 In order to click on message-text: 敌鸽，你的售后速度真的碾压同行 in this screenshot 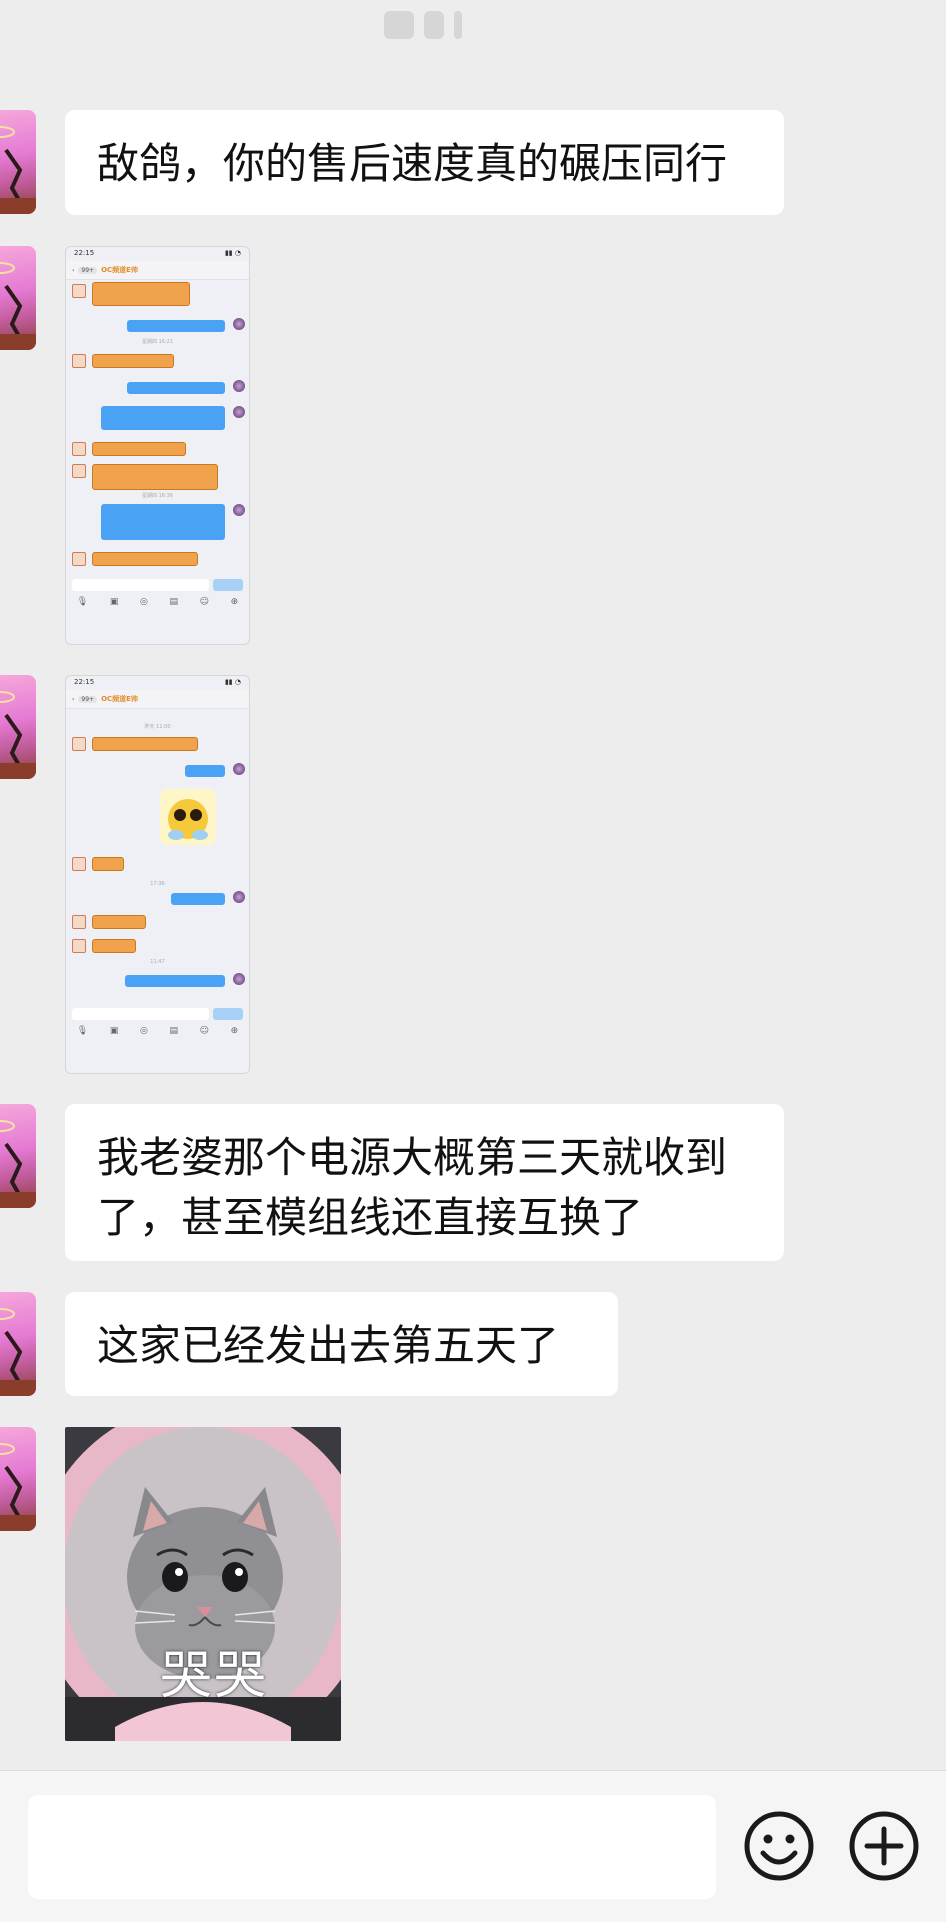, I will do `click(412, 163)`.